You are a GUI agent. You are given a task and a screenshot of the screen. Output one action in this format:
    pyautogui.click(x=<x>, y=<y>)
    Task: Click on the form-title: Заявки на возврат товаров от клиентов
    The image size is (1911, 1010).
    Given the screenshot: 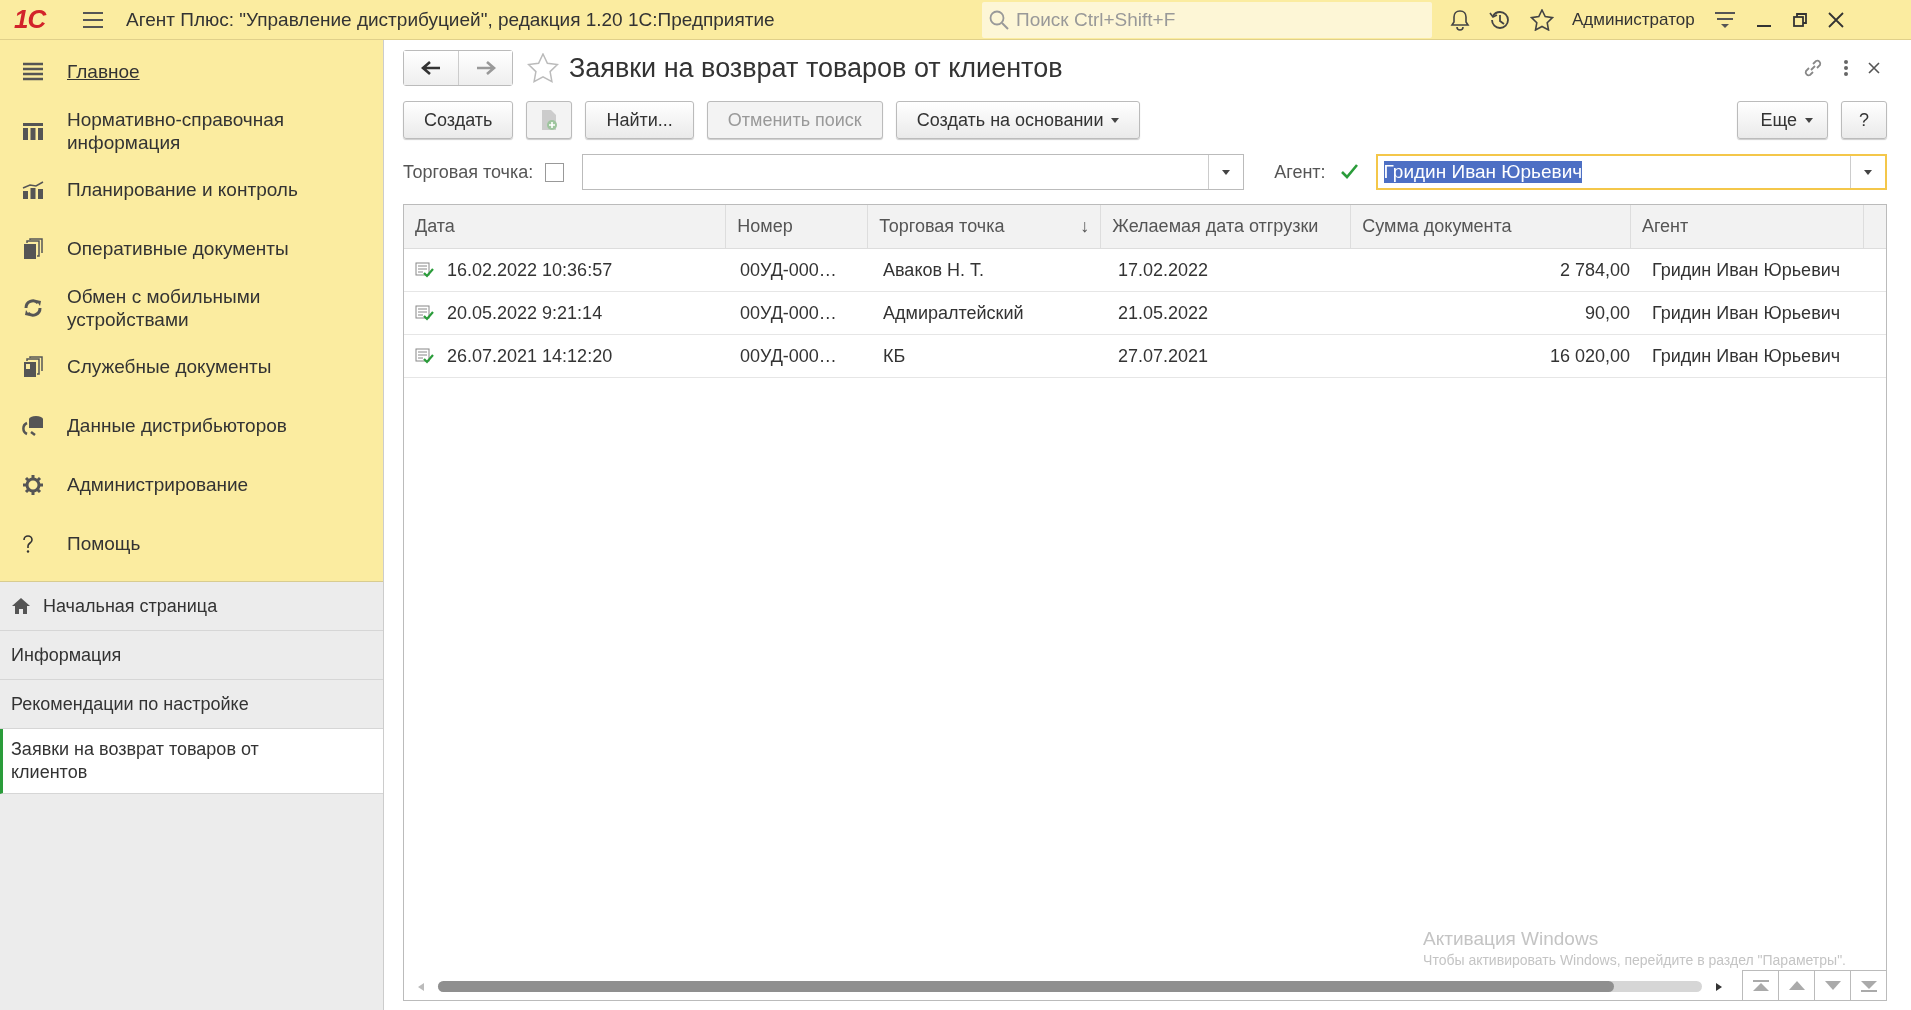 What is the action you would take?
    pyautogui.click(x=816, y=68)
    